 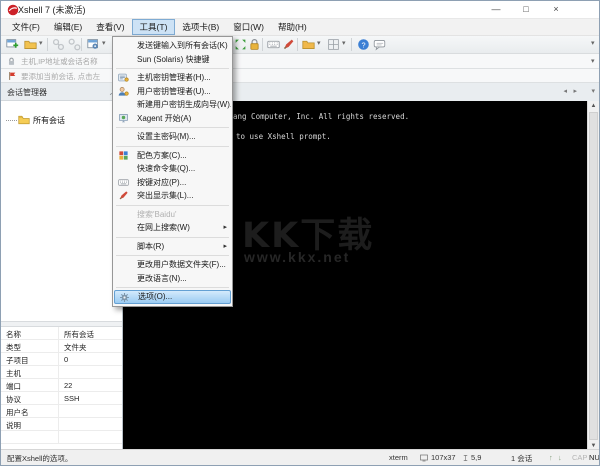 What do you see at coordinates (75, 347) in the screenshot?
I see `property-value: 文件夹` at bounding box center [75, 347].